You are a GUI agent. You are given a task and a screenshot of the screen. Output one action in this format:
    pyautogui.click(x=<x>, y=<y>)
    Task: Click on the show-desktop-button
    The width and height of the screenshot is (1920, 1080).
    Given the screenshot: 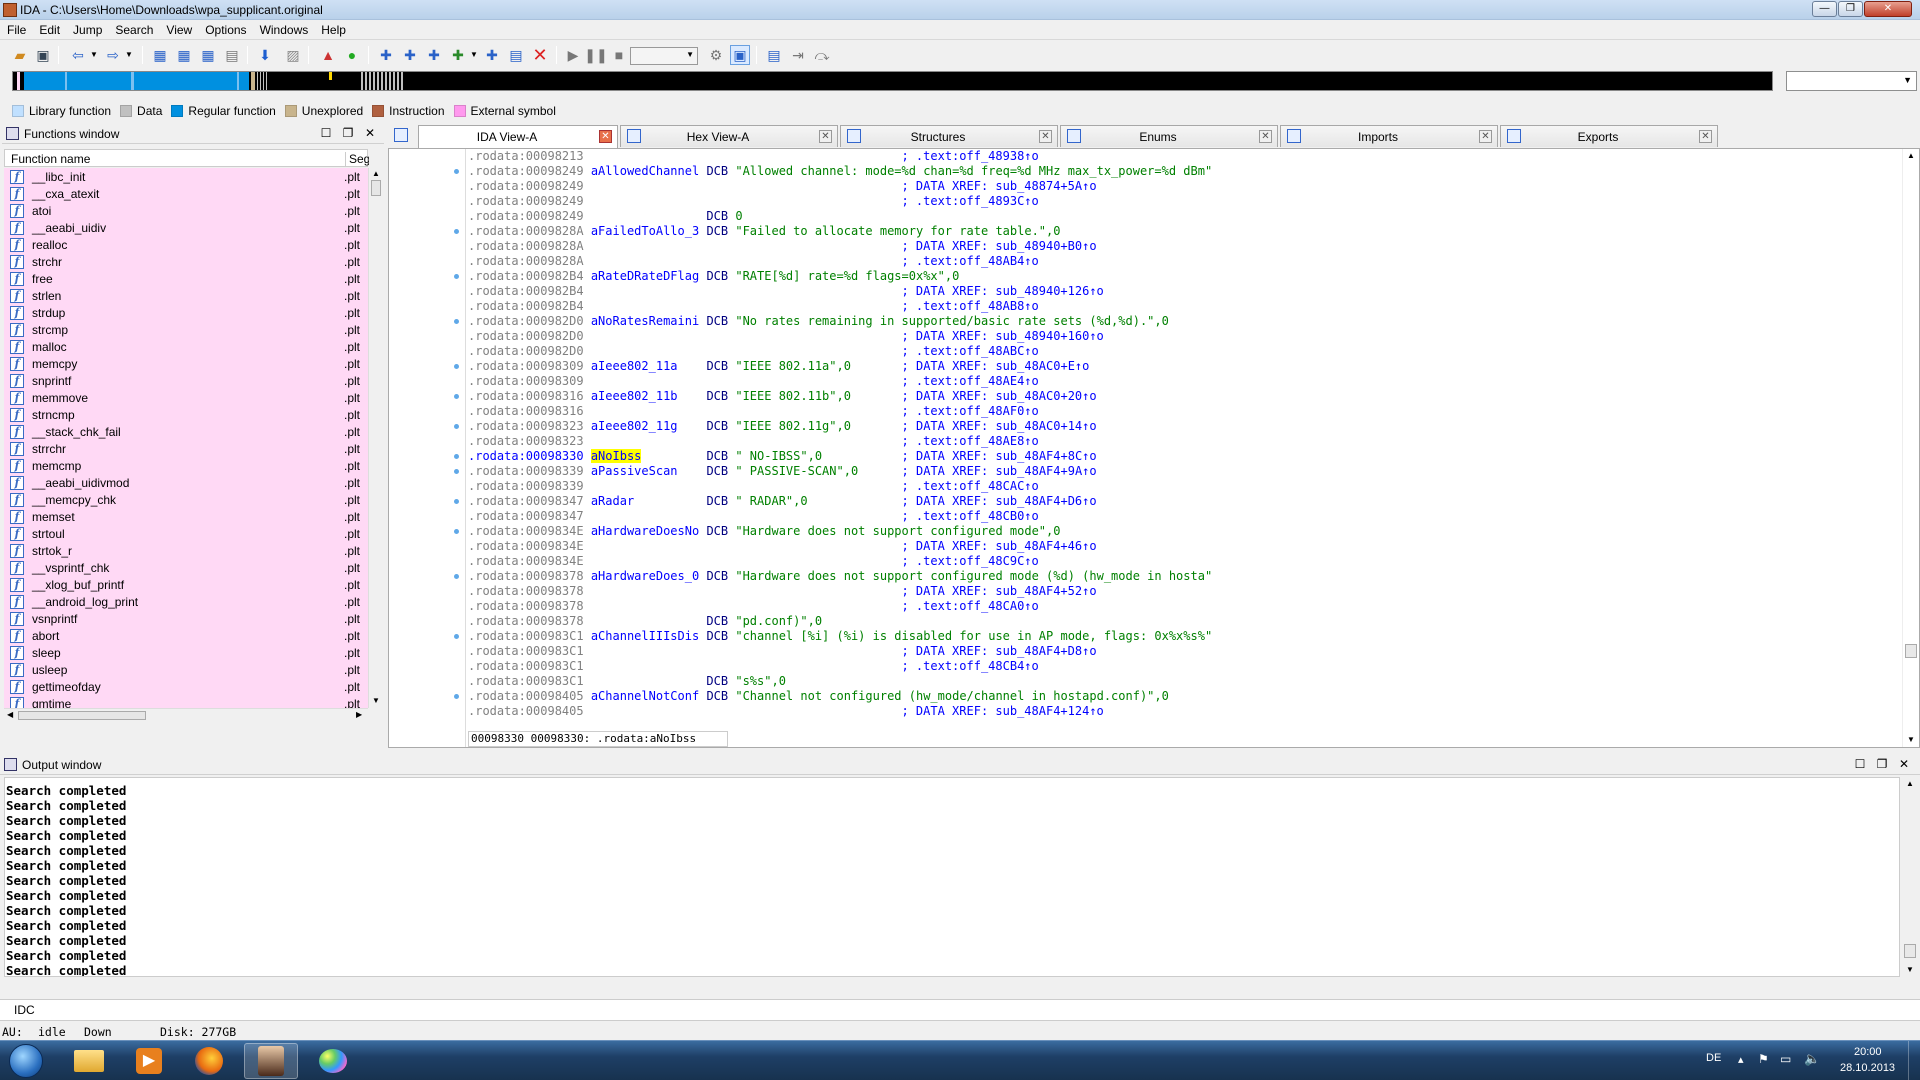 What is the action you would take?
    pyautogui.click(x=1914, y=1060)
    